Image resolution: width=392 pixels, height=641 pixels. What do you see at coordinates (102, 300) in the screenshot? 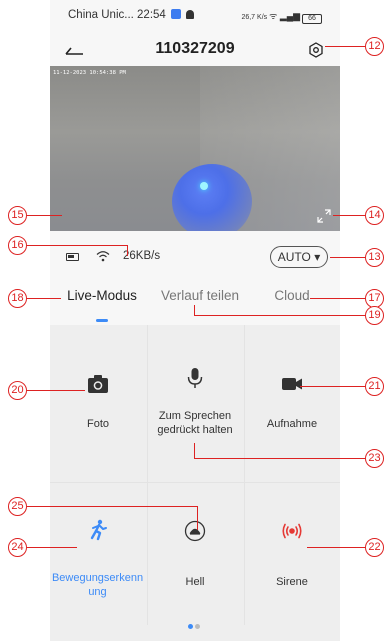
I see `tab-live-mode: Live-Modus` at bounding box center [102, 300].